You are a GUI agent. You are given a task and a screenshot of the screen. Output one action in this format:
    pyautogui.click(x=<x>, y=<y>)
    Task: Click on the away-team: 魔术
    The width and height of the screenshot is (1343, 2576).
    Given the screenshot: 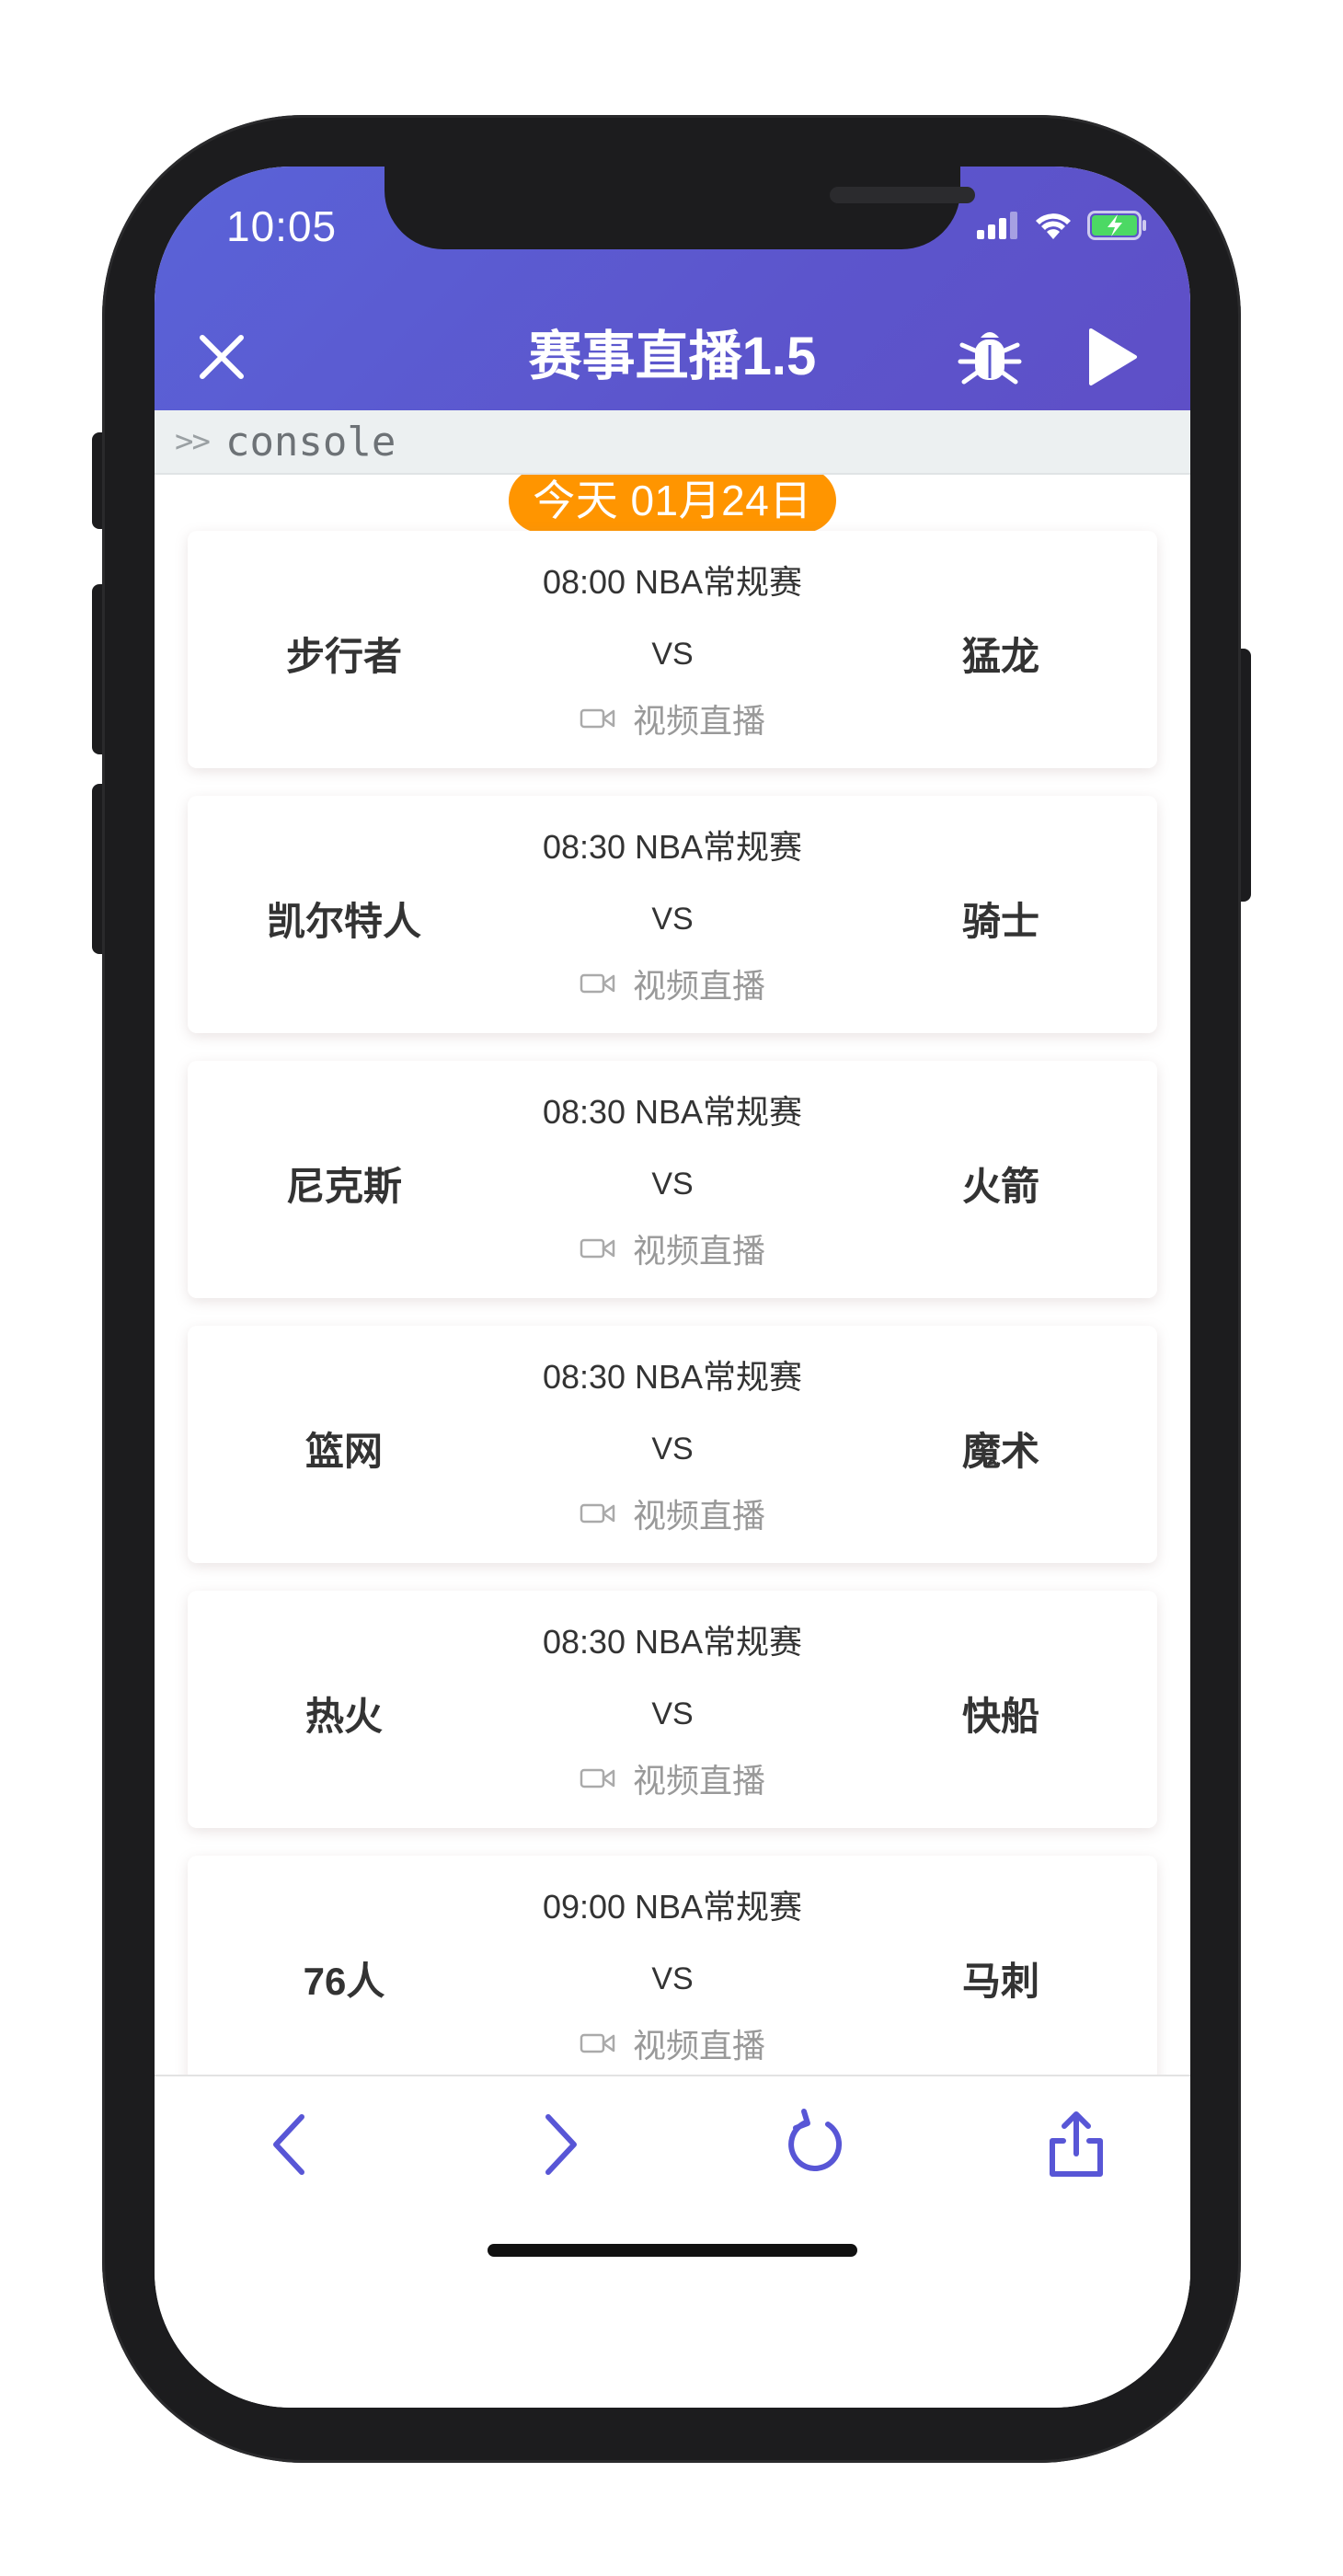 What is the action you would take?
    pyautogui.click(x=1000, y=1451)
    